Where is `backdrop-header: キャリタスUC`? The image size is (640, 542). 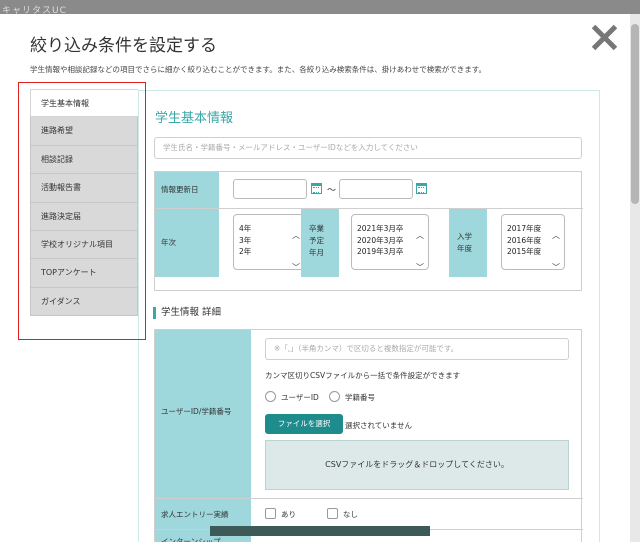
backdrop-header: キャリタスUC is located at coordinates (320, 8).